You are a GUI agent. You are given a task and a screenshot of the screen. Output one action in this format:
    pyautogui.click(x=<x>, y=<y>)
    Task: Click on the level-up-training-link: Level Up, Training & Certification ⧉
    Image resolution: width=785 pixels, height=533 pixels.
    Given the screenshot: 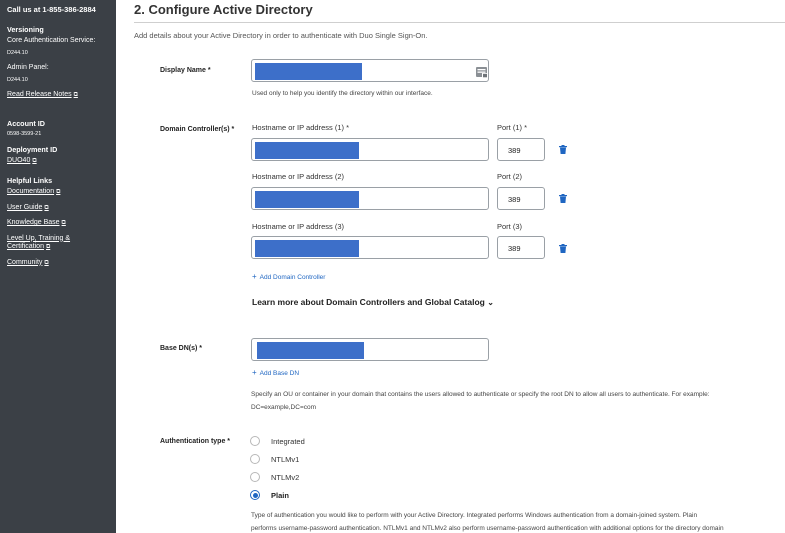 What is the action you would take?
    pyautogui.click(x=58, y=243)
    